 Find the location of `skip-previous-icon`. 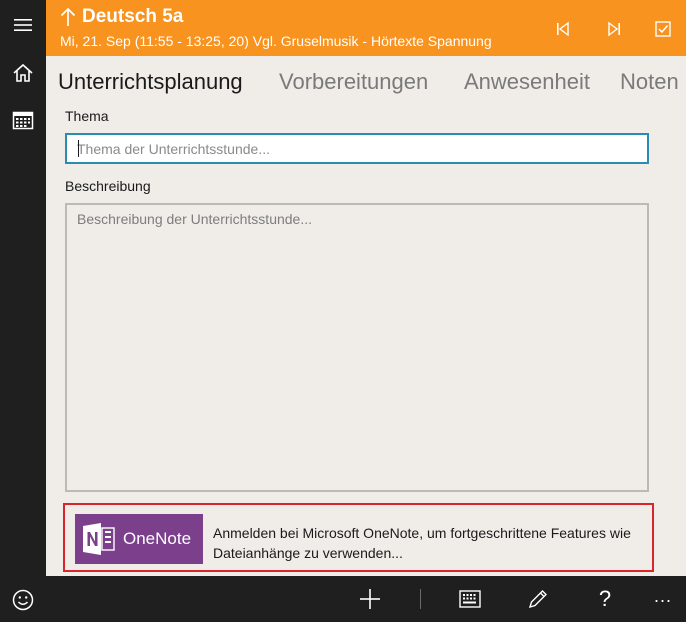

skip-previous-icon is located at coordinates (563, 29).